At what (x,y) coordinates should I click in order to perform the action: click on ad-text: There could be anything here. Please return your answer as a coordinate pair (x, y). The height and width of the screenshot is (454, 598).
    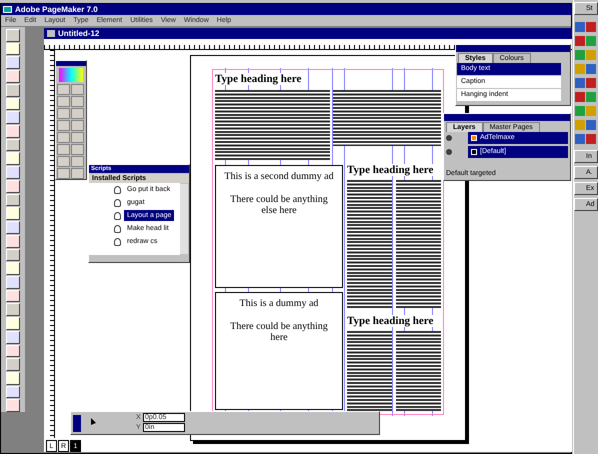
    Looking at the image, I should click on (279, 332).